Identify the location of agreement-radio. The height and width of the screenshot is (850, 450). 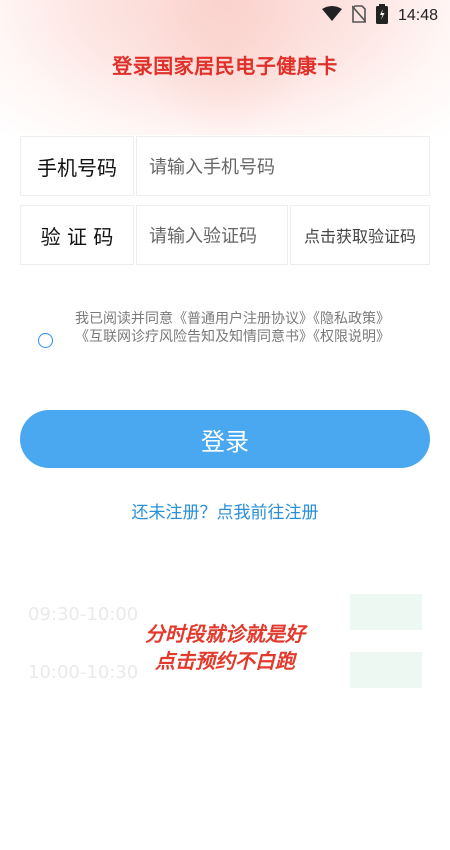
(45, 340).